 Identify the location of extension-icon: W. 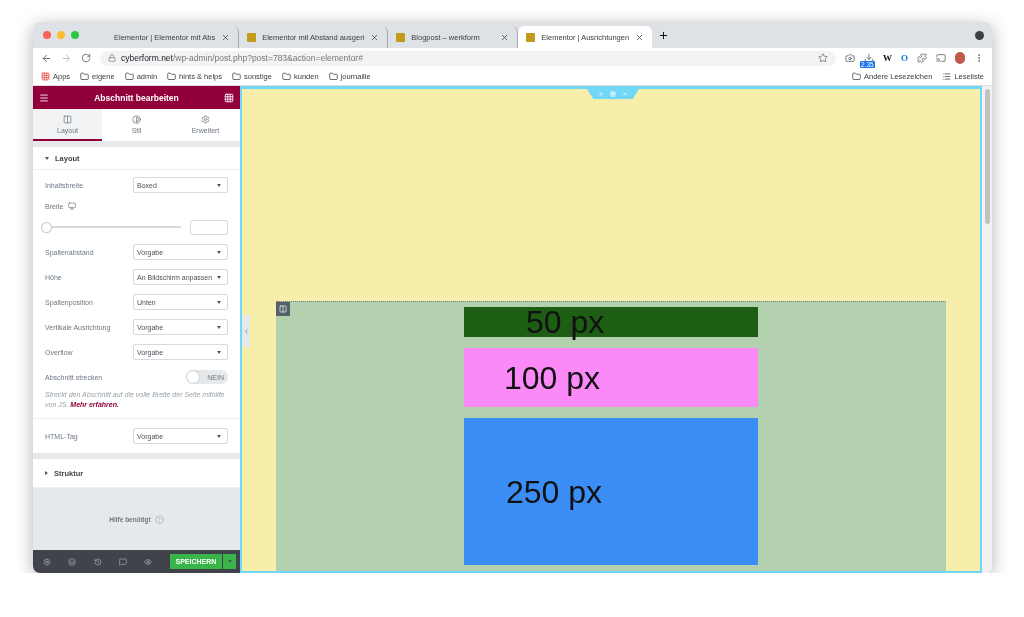
(887, 58).